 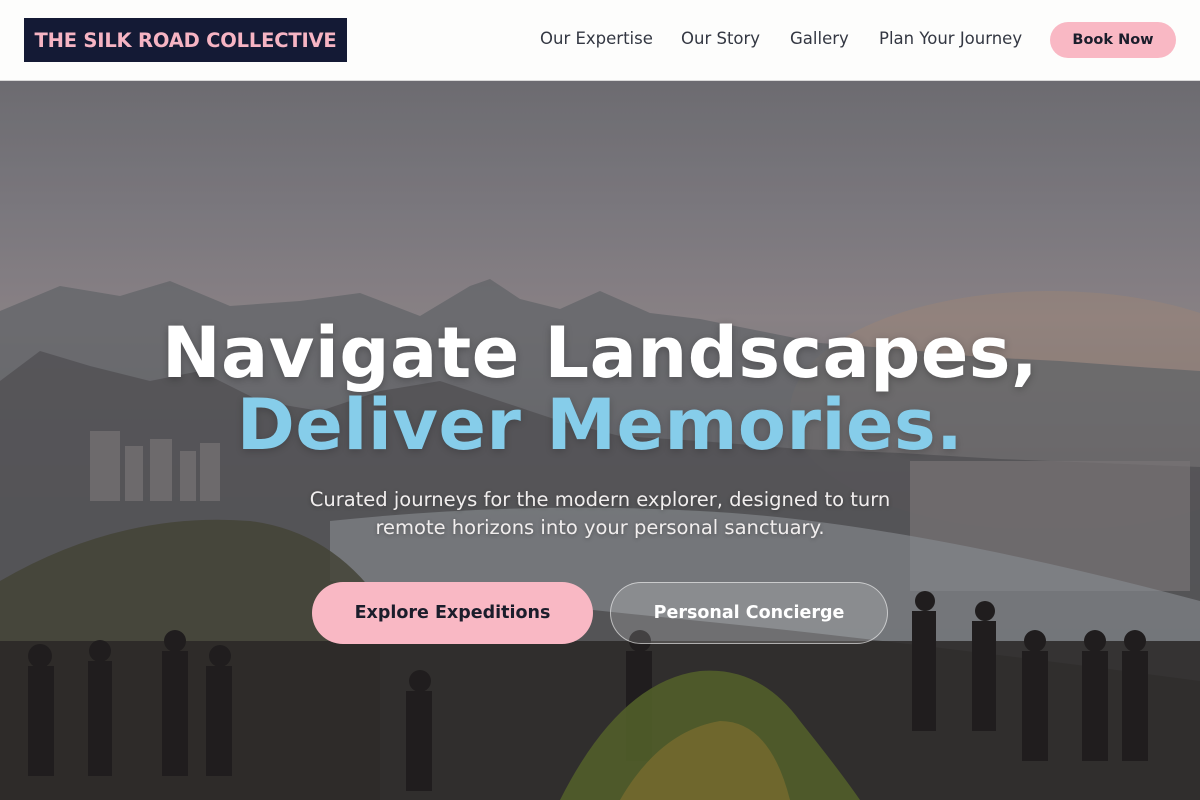 What do you see at coordinates (950, 38) in the screenshot?
I see `nav-link-plan-your-journey: Plan Your Journey` at bounding box center [950, 38].